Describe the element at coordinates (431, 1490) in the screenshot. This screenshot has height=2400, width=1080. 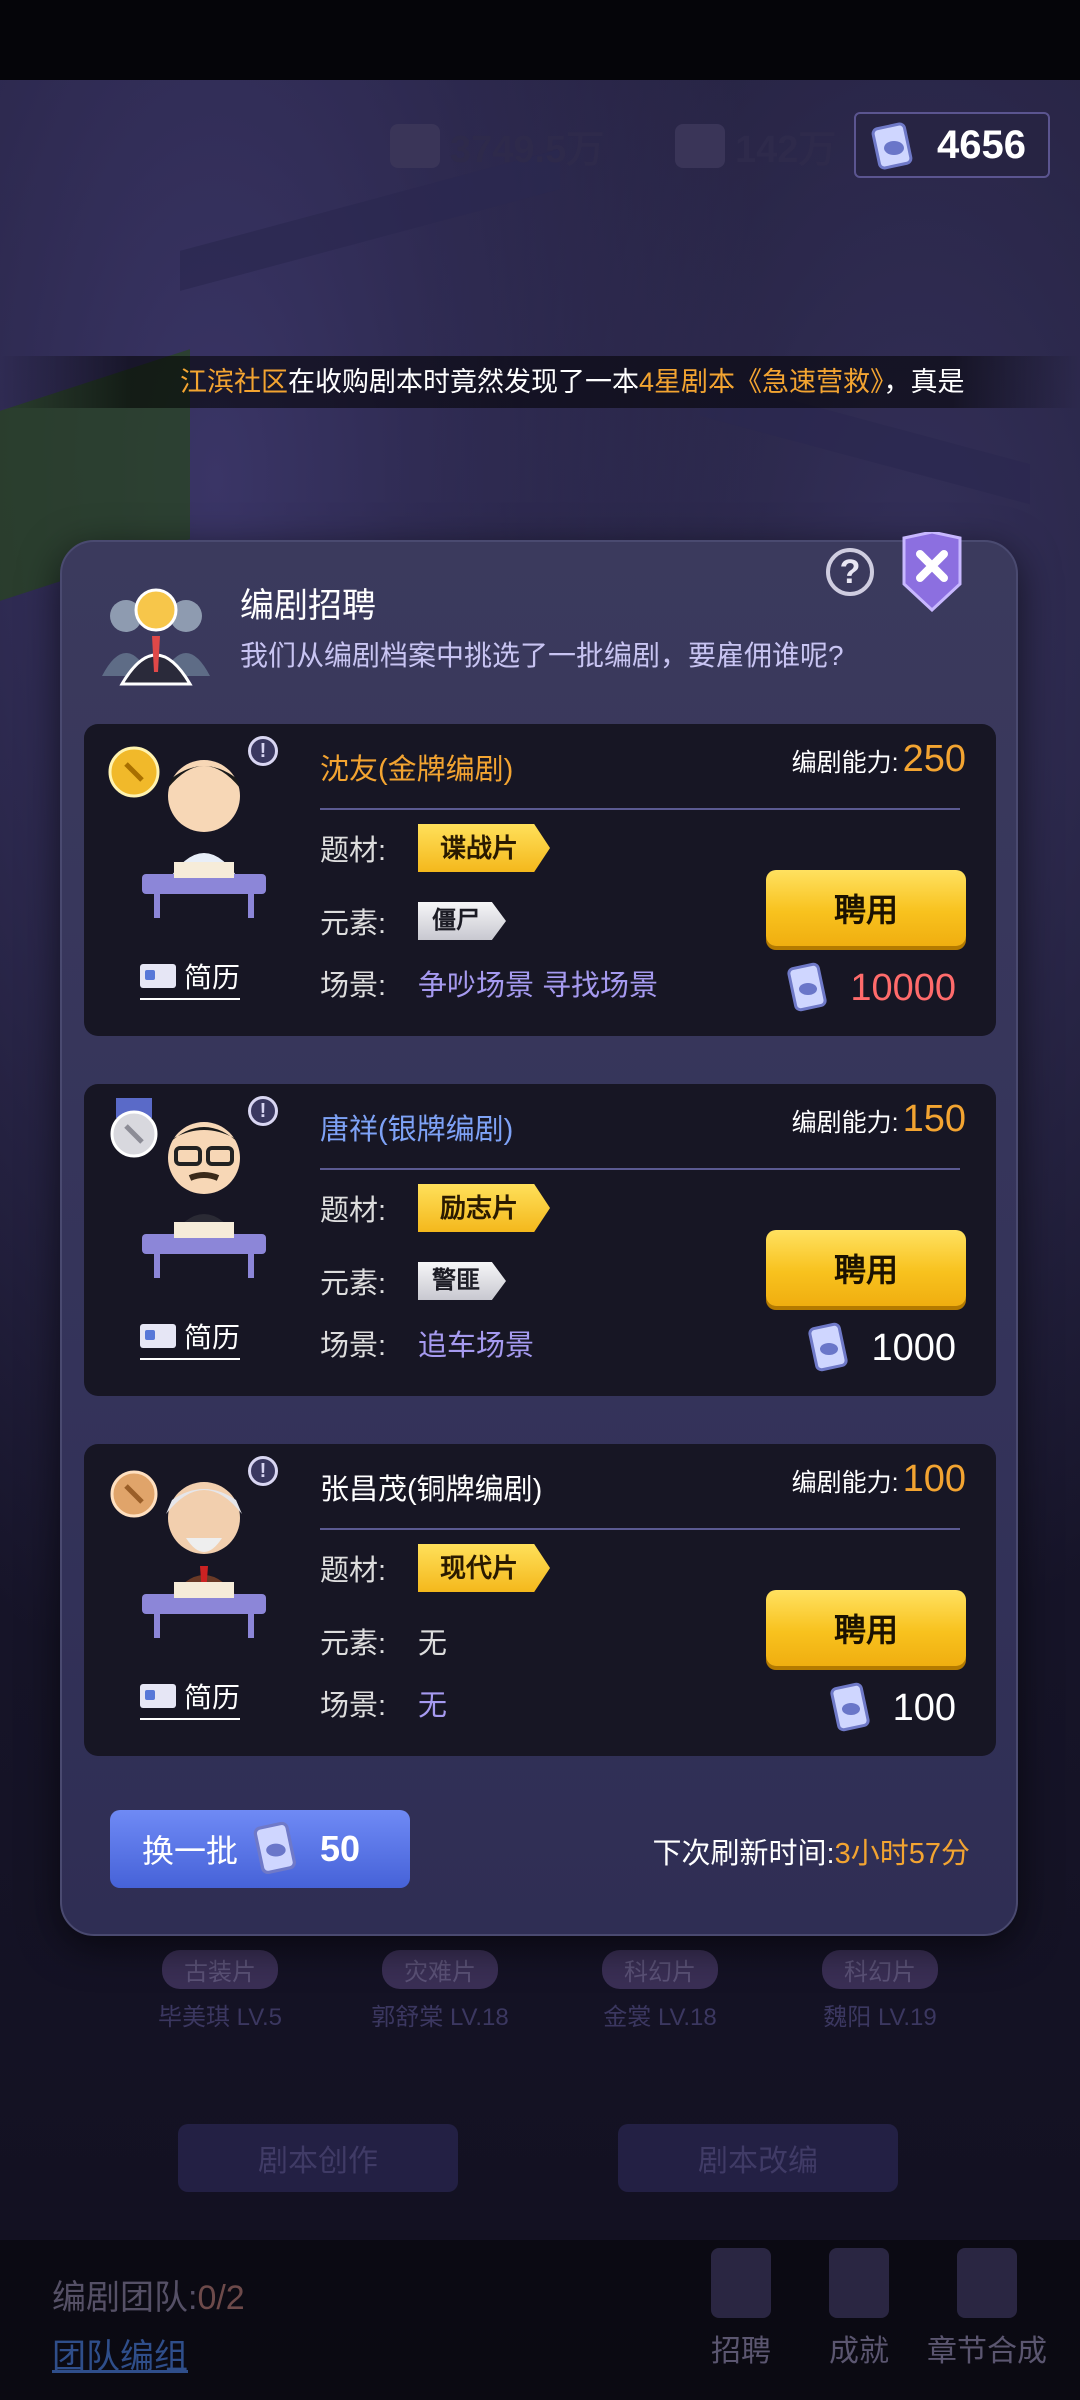
I see `candidate-name: 张昌茂(铜牌编剧)` at that location.